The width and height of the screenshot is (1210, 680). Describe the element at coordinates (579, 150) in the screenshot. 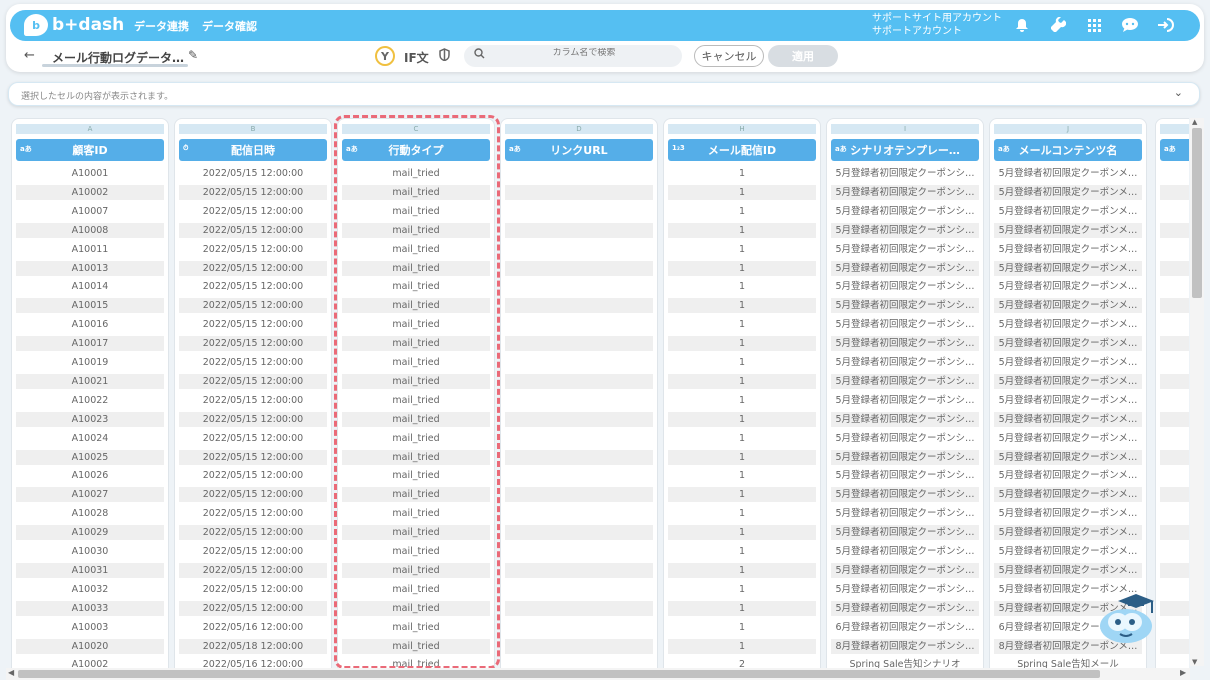

I see `column-header: aあ リンクURL` at that location.